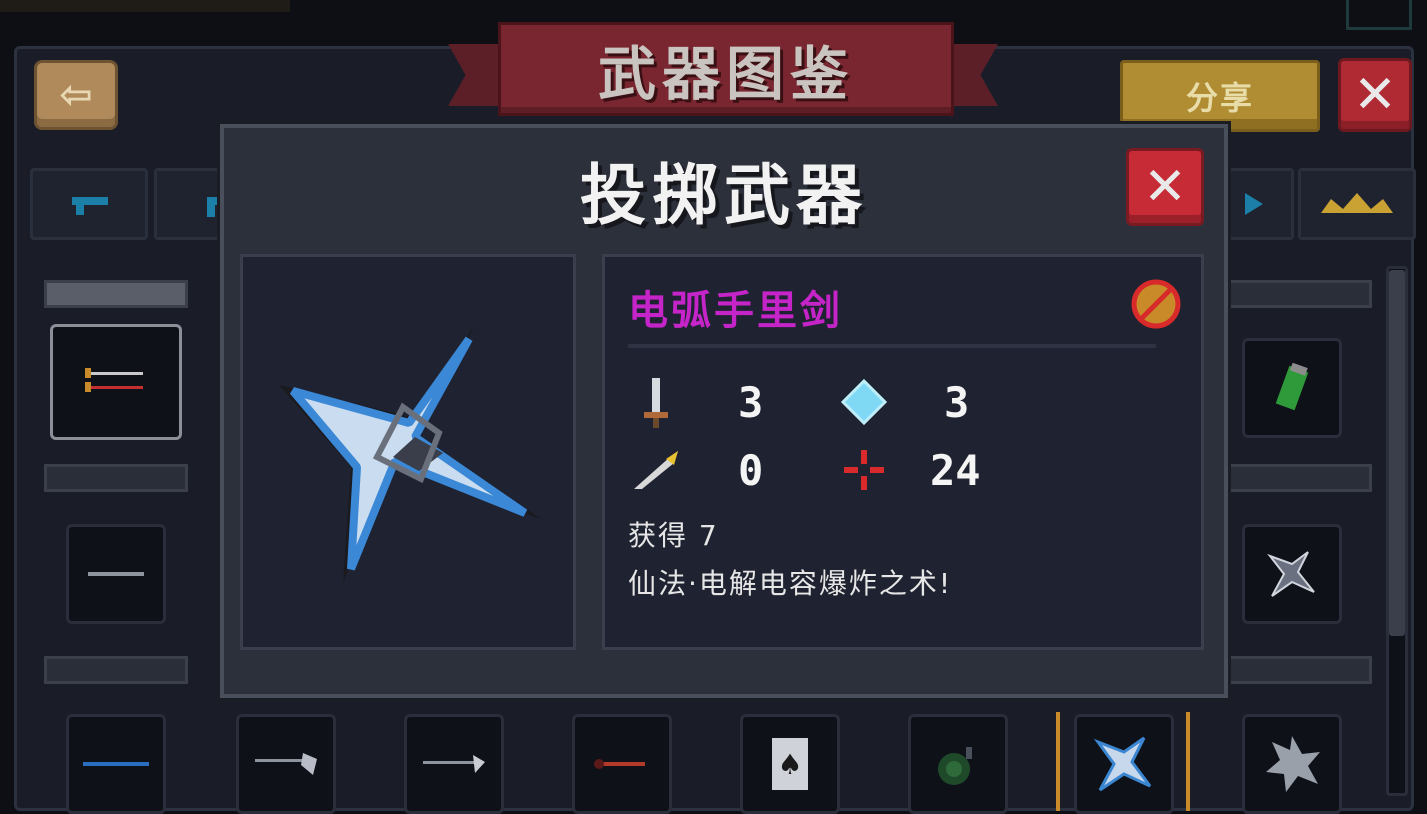  I want to click on weapon-slot: ♠, so click(790, 764).